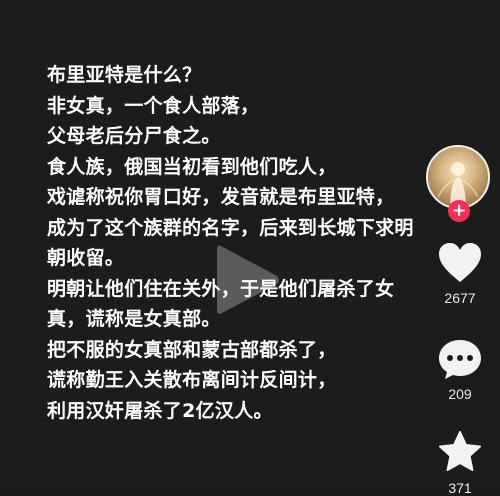  Describe the element at coordinates (192, 349) in the screenshot. I see `text-line: 把不服的女真部和蒙古部都杀了，` at that location.